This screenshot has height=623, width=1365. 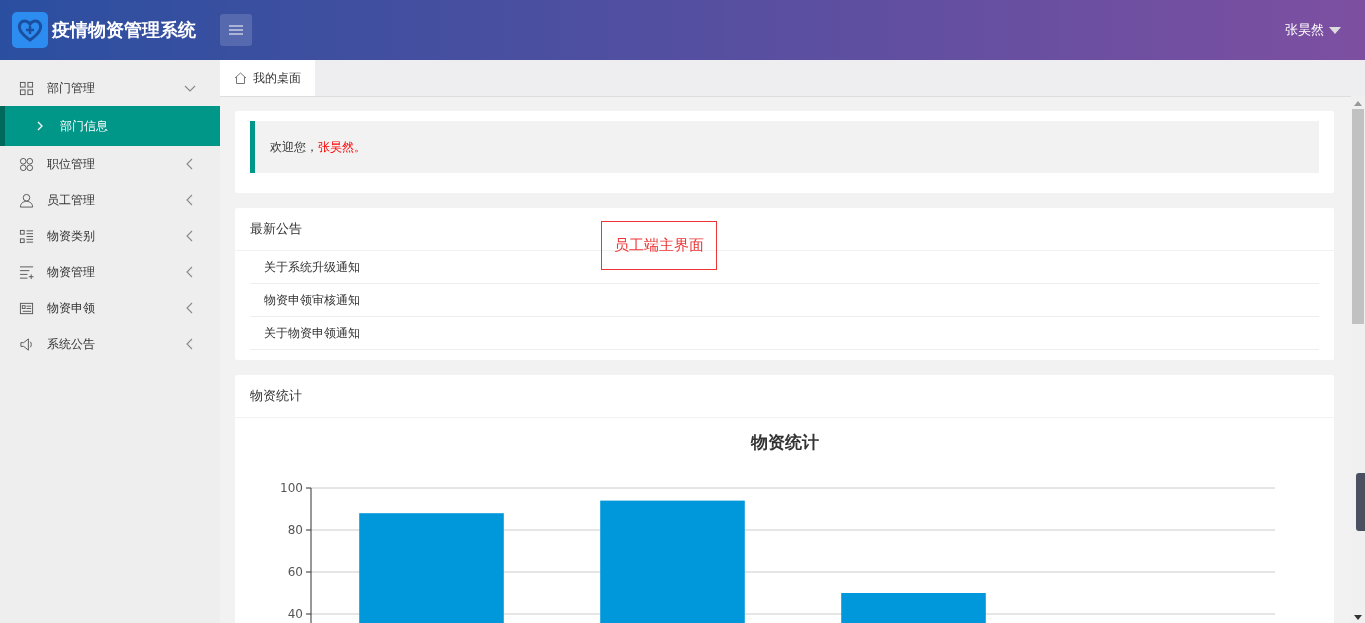 What do you see at coordinates (1313, 30) in the screenshot?
I see `user-menu: 张昊然` at bounding box center [1313, 30].